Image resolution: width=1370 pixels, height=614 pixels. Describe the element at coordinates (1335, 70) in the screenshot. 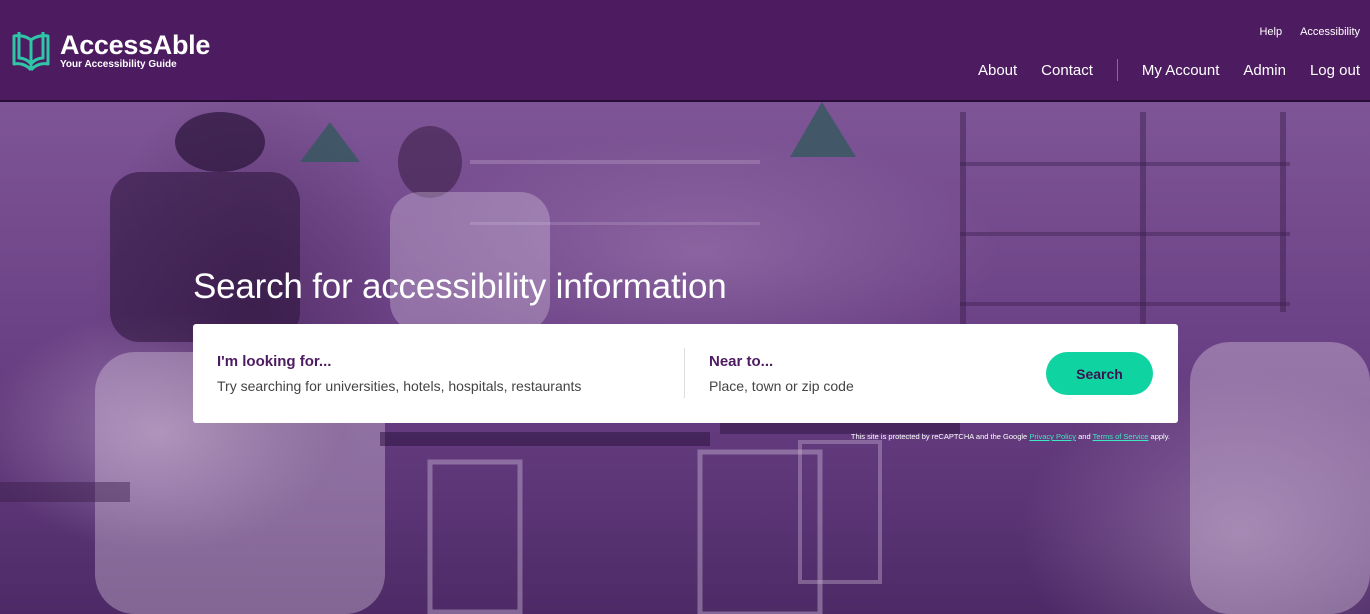

I see `nav-logout: Log out` at that location.